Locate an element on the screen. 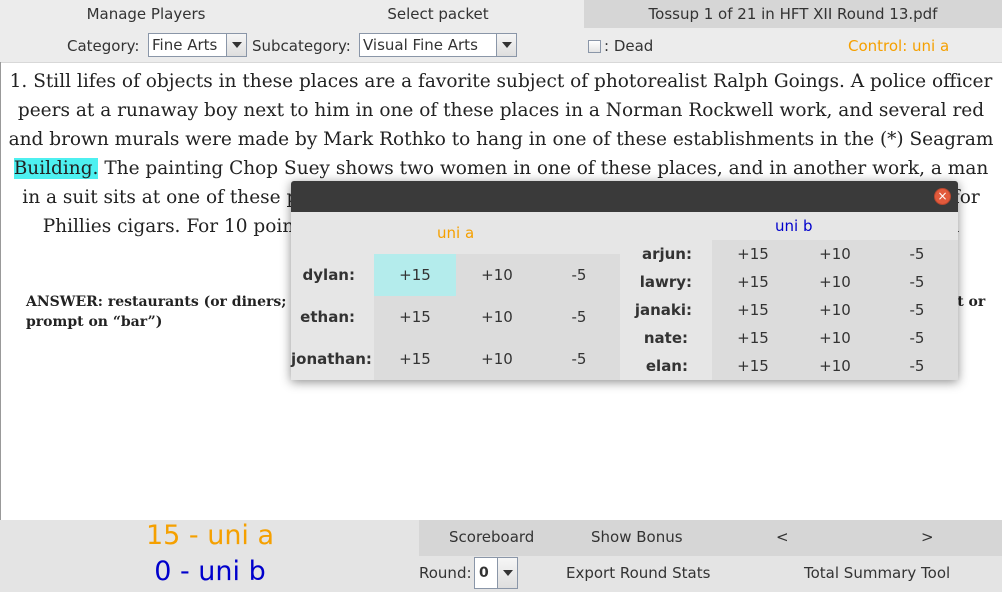 The width and height of the screenshot is (1002, 592). janaki-plus10-button: +10 is located at coordinates (835, 310).